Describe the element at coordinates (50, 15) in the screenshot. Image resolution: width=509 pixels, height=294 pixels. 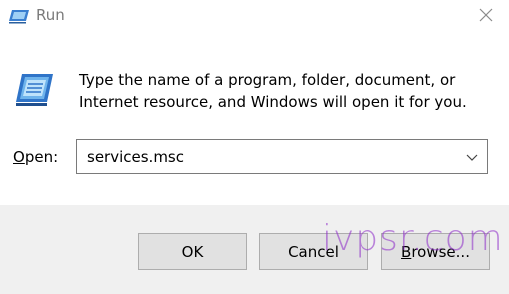
I see `window-title: Run` at that location.